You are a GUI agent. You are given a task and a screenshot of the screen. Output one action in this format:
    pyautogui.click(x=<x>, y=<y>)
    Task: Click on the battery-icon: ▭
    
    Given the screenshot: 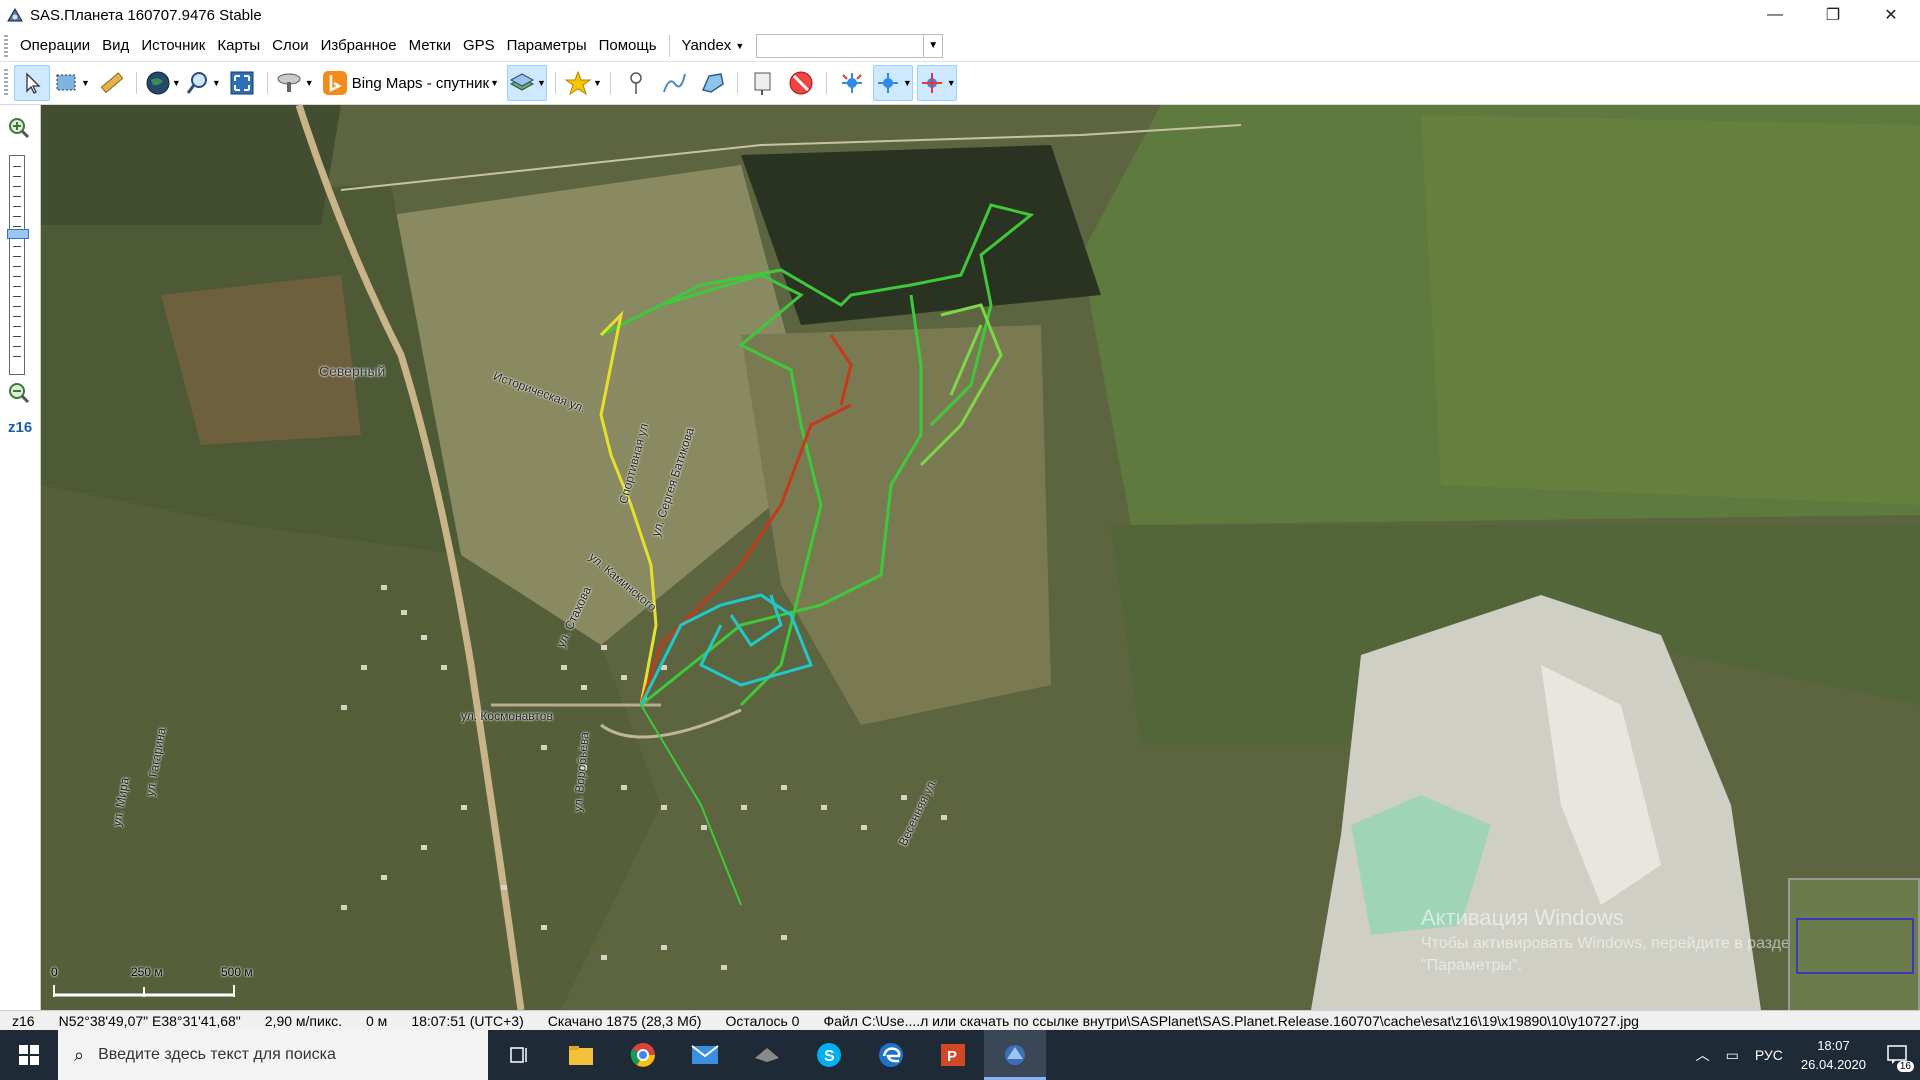 What is the action you would take?
    pyautogui.click(x=1732, y=1055)
    